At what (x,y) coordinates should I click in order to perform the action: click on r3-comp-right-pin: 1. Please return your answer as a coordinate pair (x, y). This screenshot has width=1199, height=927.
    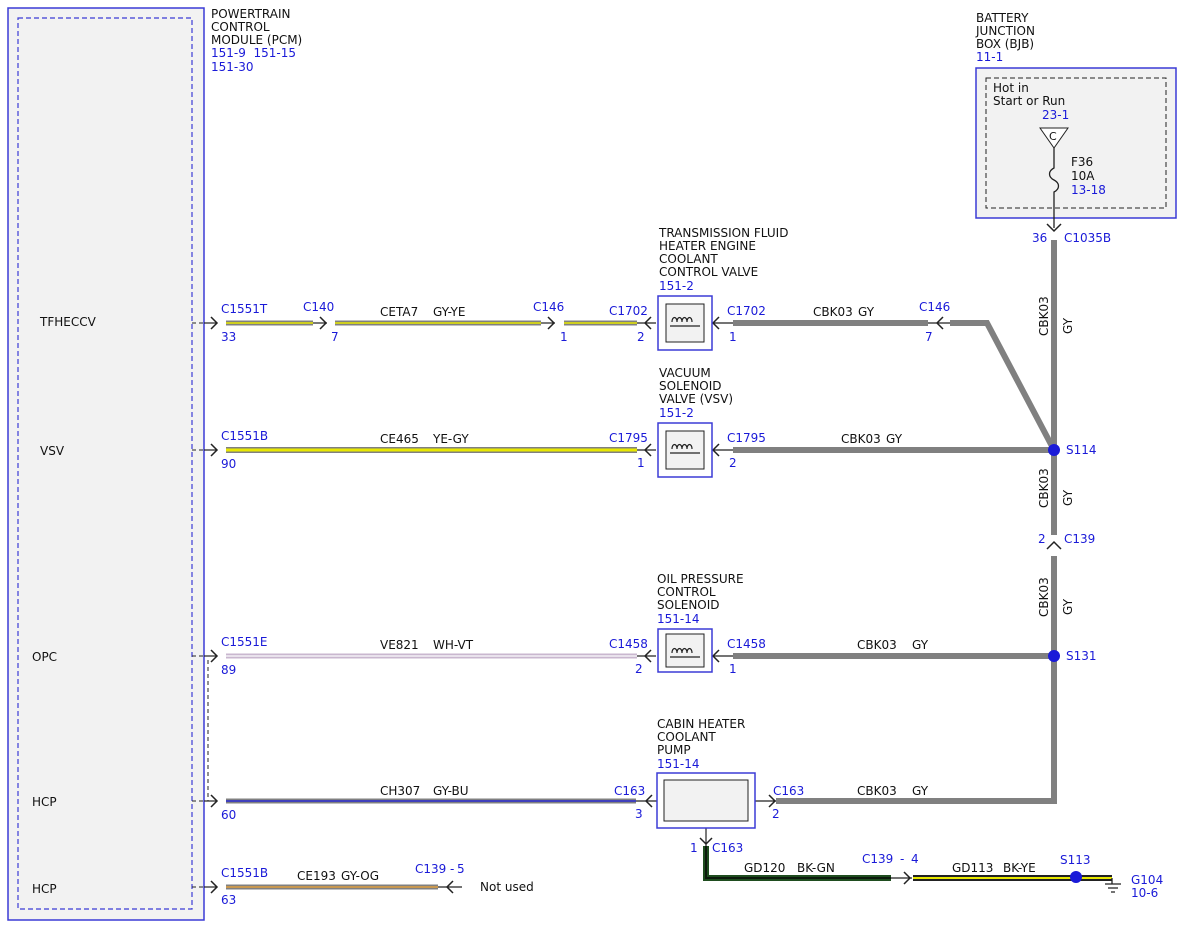
    Looking at the image, I should click on (733, 669).